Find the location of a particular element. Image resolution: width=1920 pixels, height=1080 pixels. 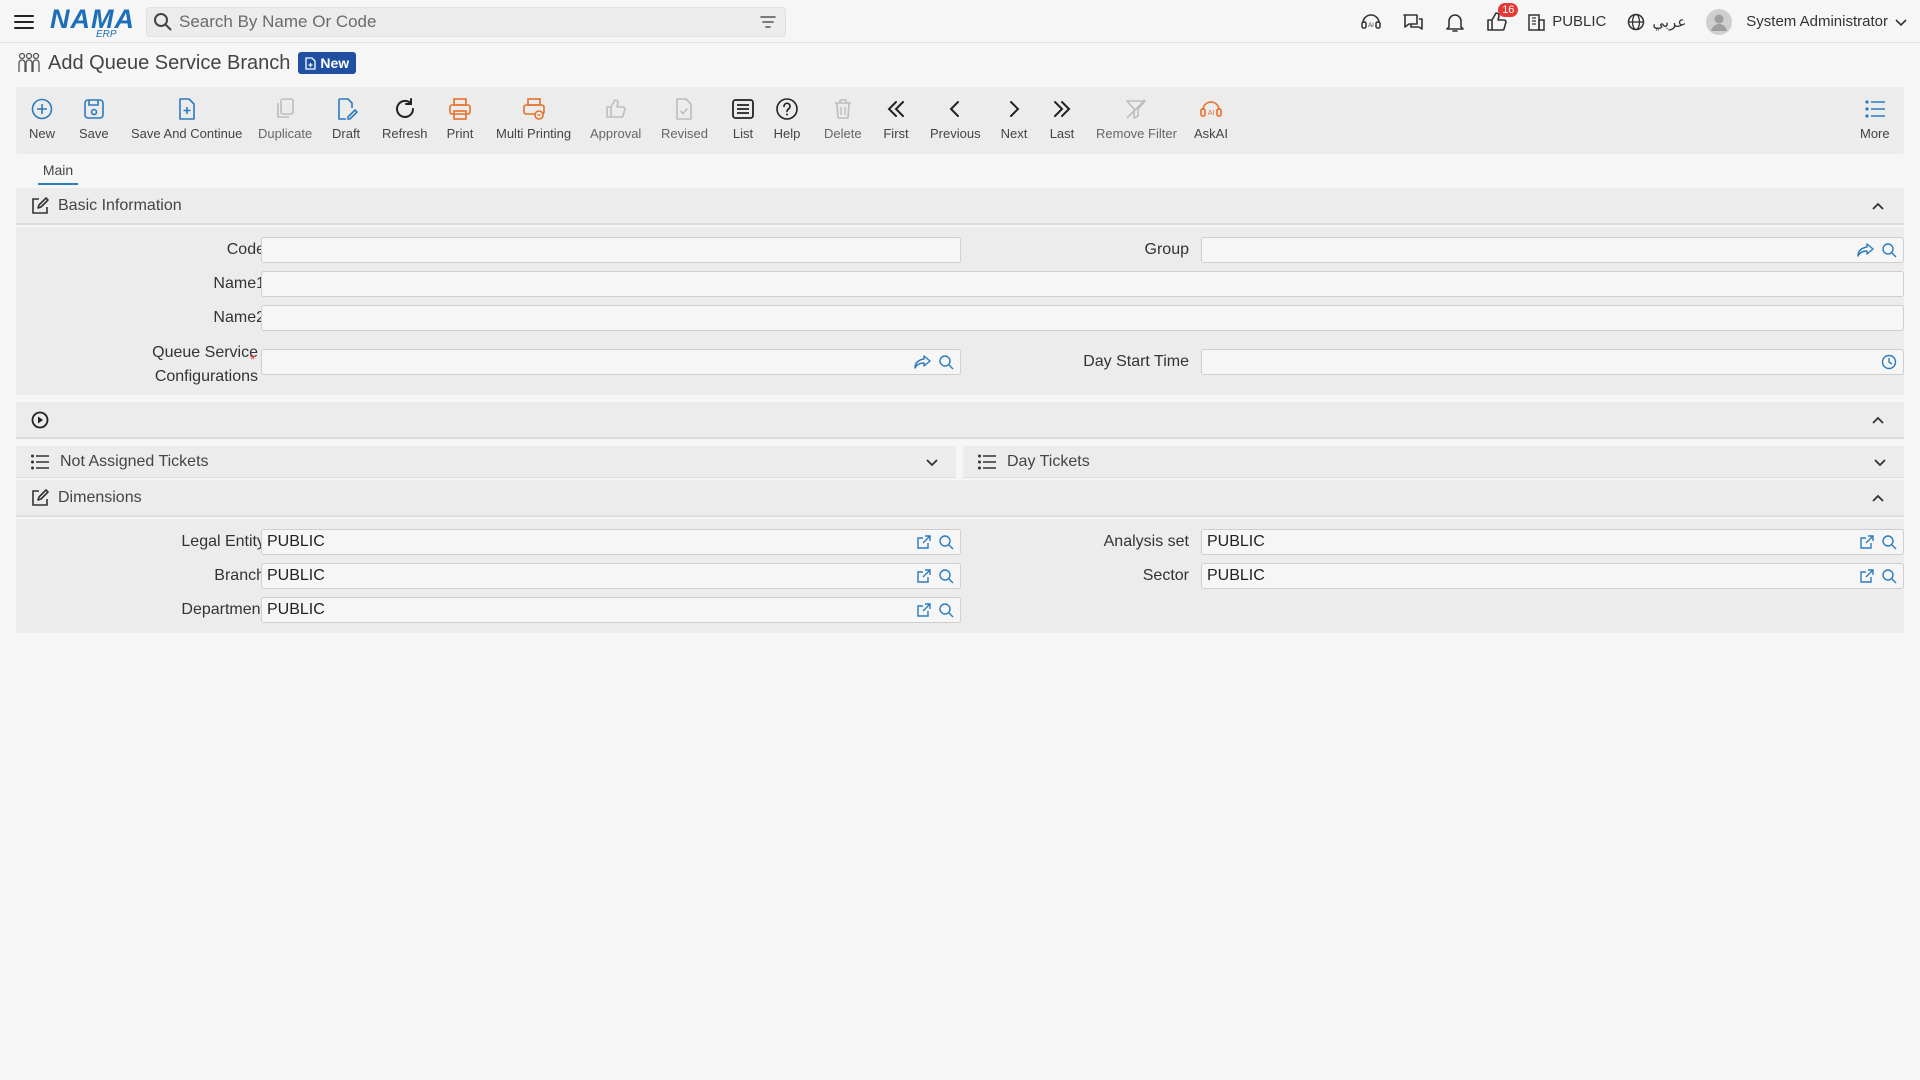

sector-field: PUBLIC is located at coordinates (1552, 576).